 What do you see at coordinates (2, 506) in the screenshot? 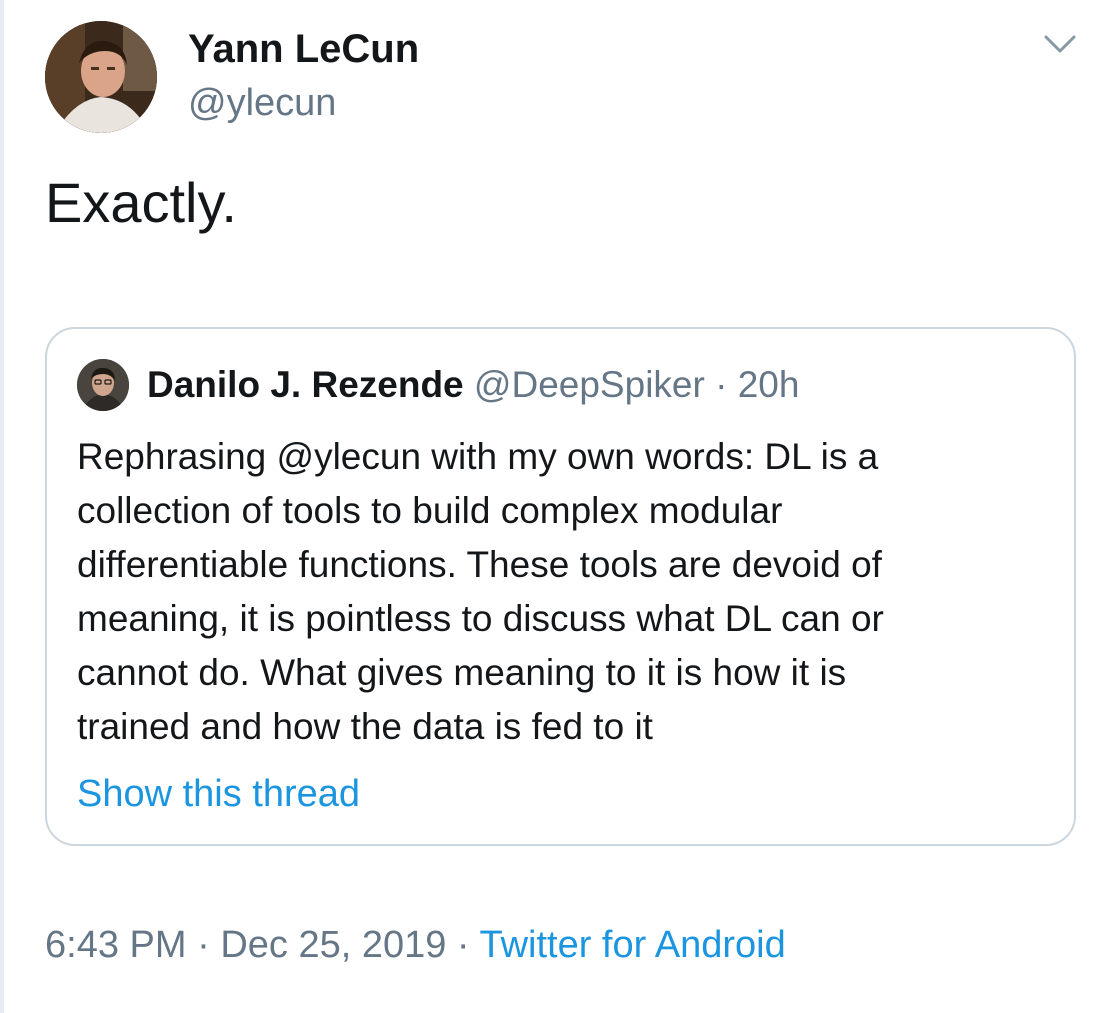
I see `left-divider` at bounding box center [2, 506].